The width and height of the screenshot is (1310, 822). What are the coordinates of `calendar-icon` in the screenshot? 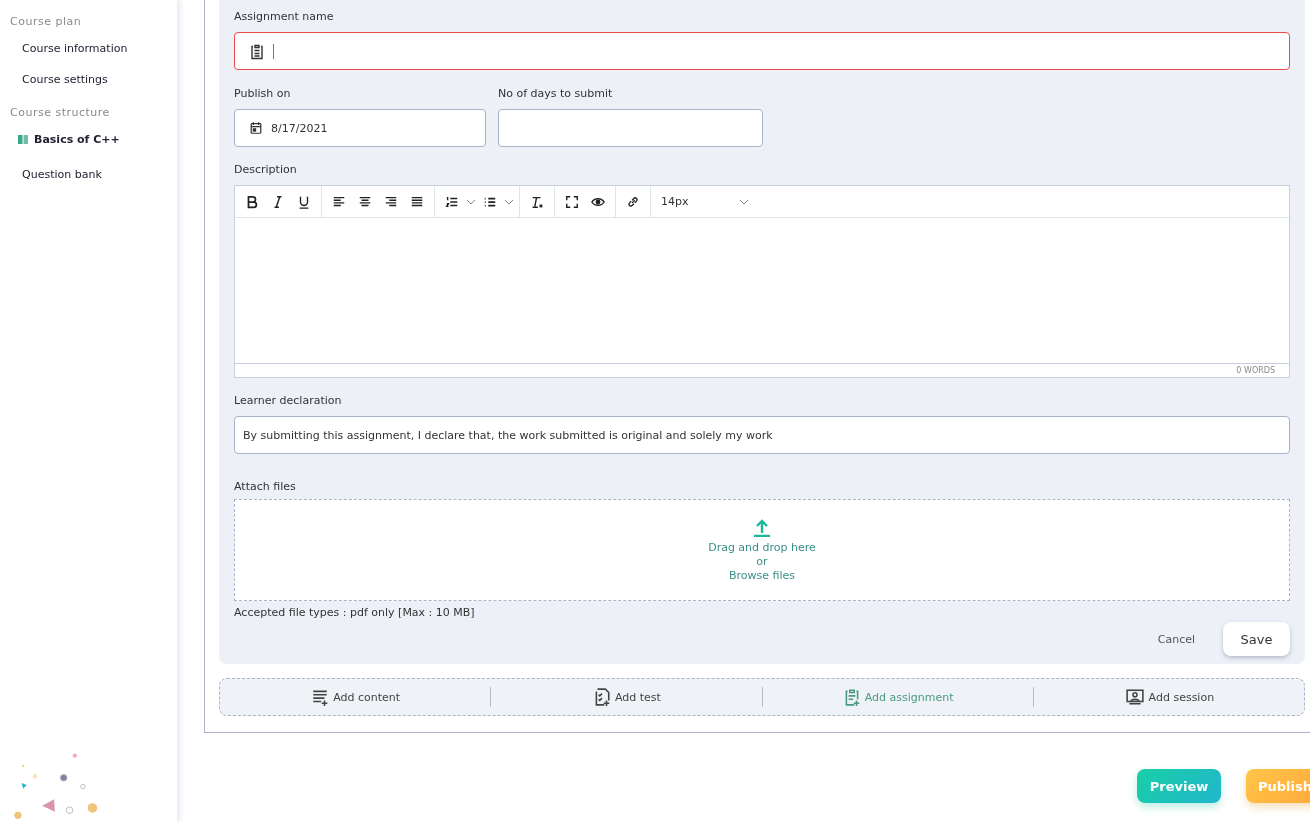 It's located at (256, 128).